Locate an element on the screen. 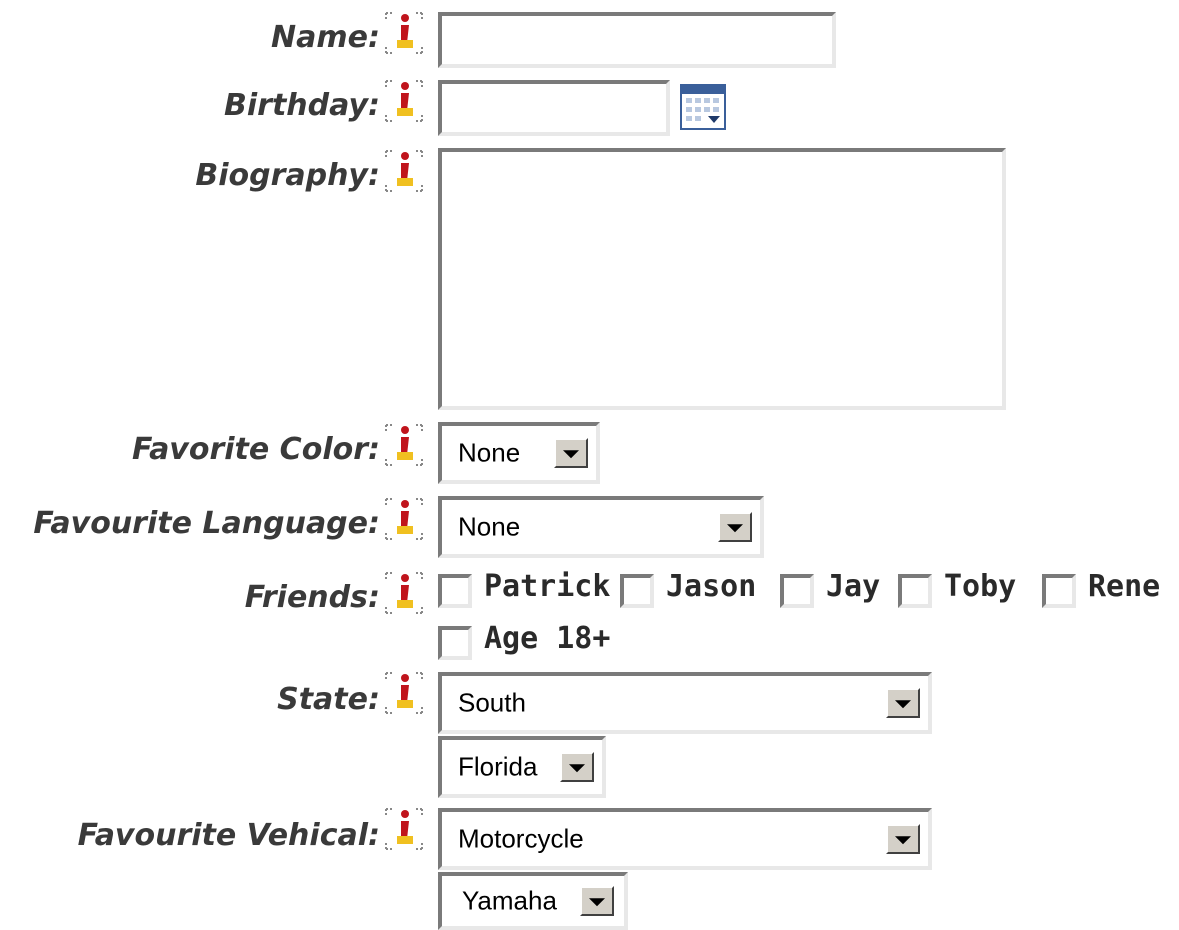 Image resolution: width=1179 pixels, height=930 pixels. vehical-type-select: Motorcycle is located at coordinates (685, 839).